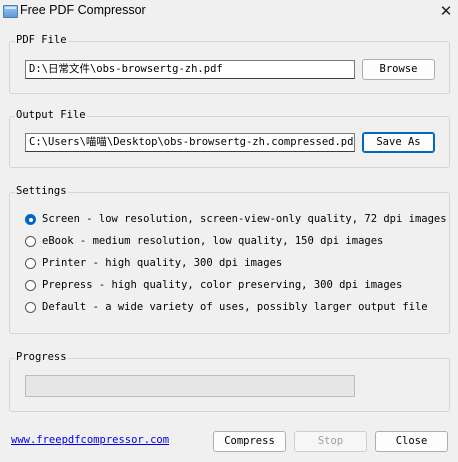 The image size is (458, 462). Describe the element at coordinates (83, 10) in the screenshot. I see `window-title: Free PDF Compressor` at that location.